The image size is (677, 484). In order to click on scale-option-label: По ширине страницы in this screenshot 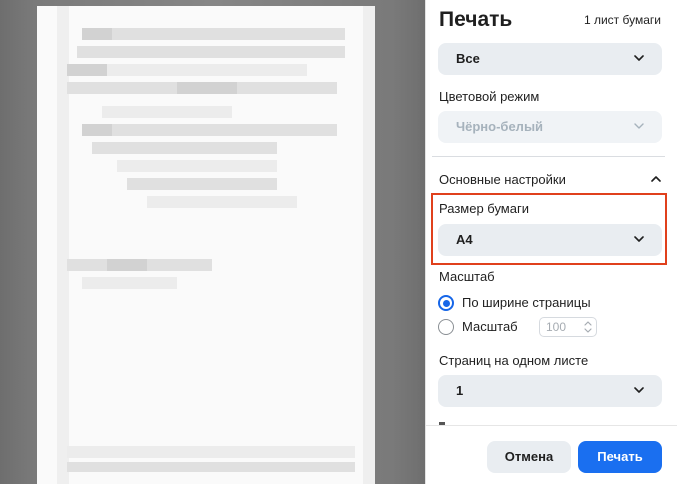, I will do `click(526, 302)`.